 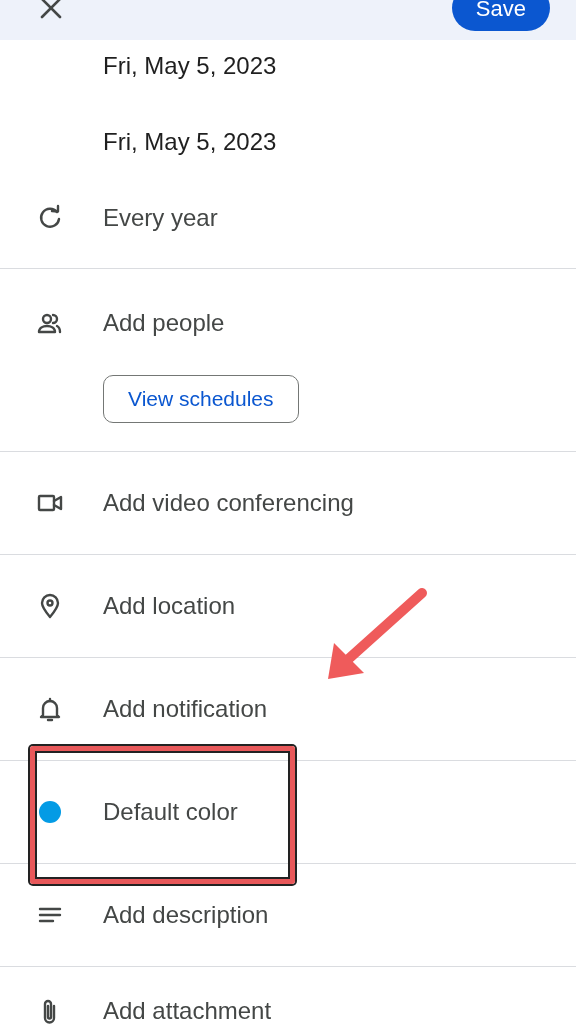 I want to click on close-icon, so click(x=51, y=10).